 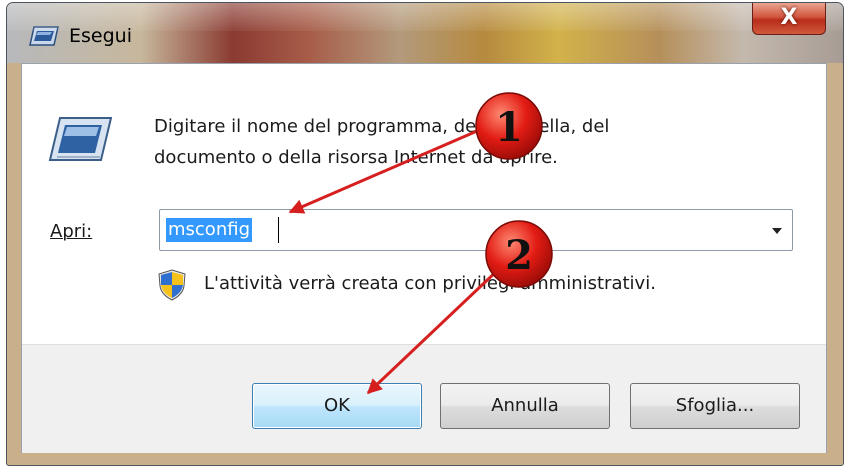 I want to click on open-combobox: msconfig, so click(x=476, y=230).